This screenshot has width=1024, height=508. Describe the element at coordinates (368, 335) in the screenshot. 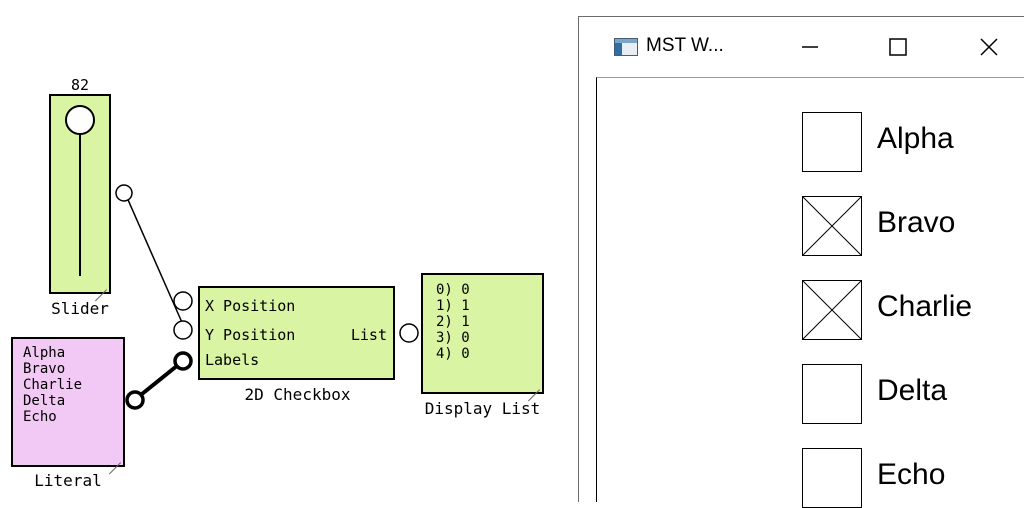

I see `list-port-label: List` at that location.